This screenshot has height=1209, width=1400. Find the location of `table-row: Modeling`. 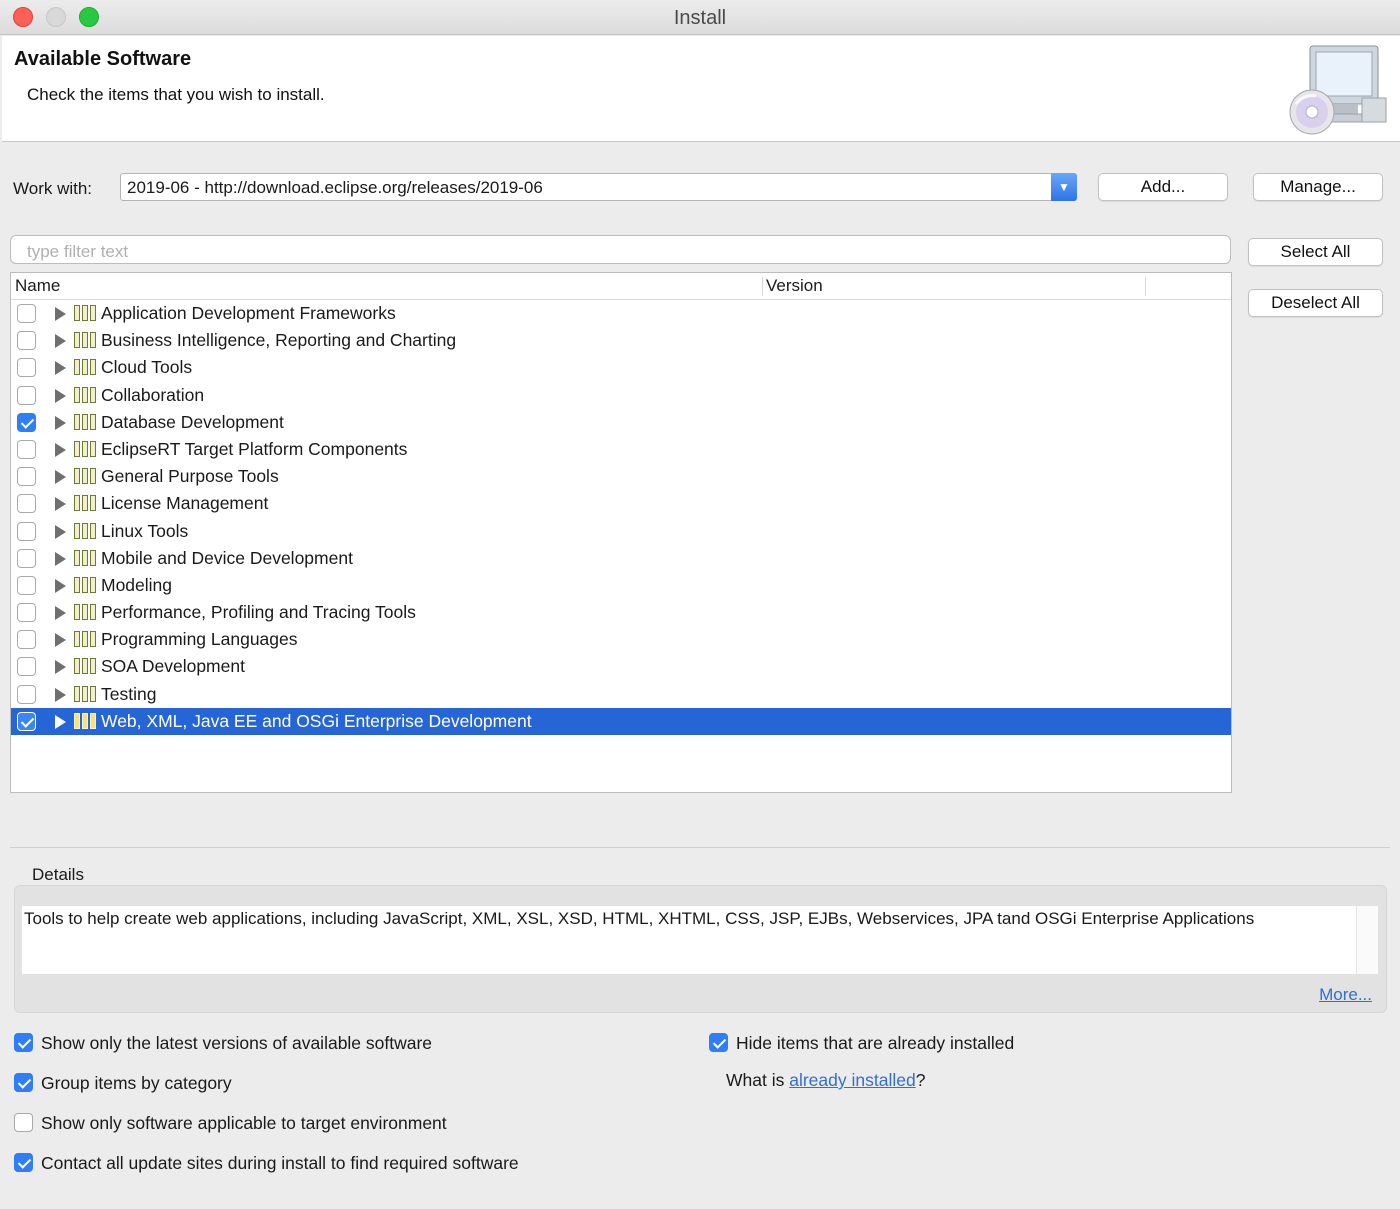

table-row: Modeling is located at coordinates (621, 585).